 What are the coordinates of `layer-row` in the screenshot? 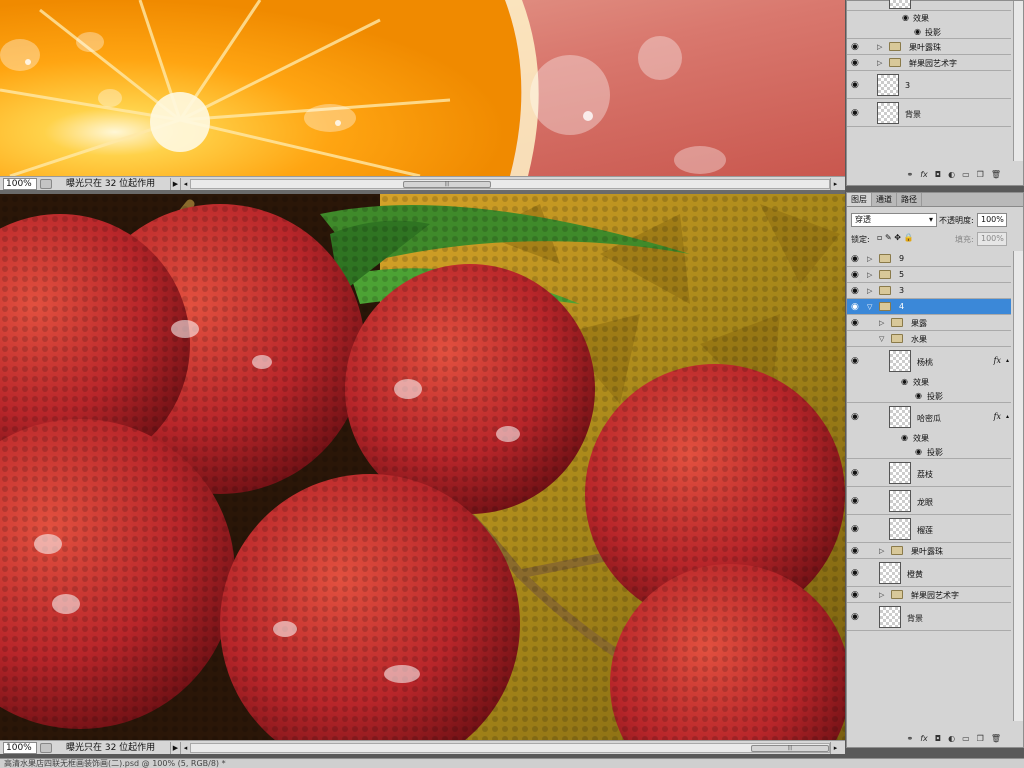 It's located at (929, 5).